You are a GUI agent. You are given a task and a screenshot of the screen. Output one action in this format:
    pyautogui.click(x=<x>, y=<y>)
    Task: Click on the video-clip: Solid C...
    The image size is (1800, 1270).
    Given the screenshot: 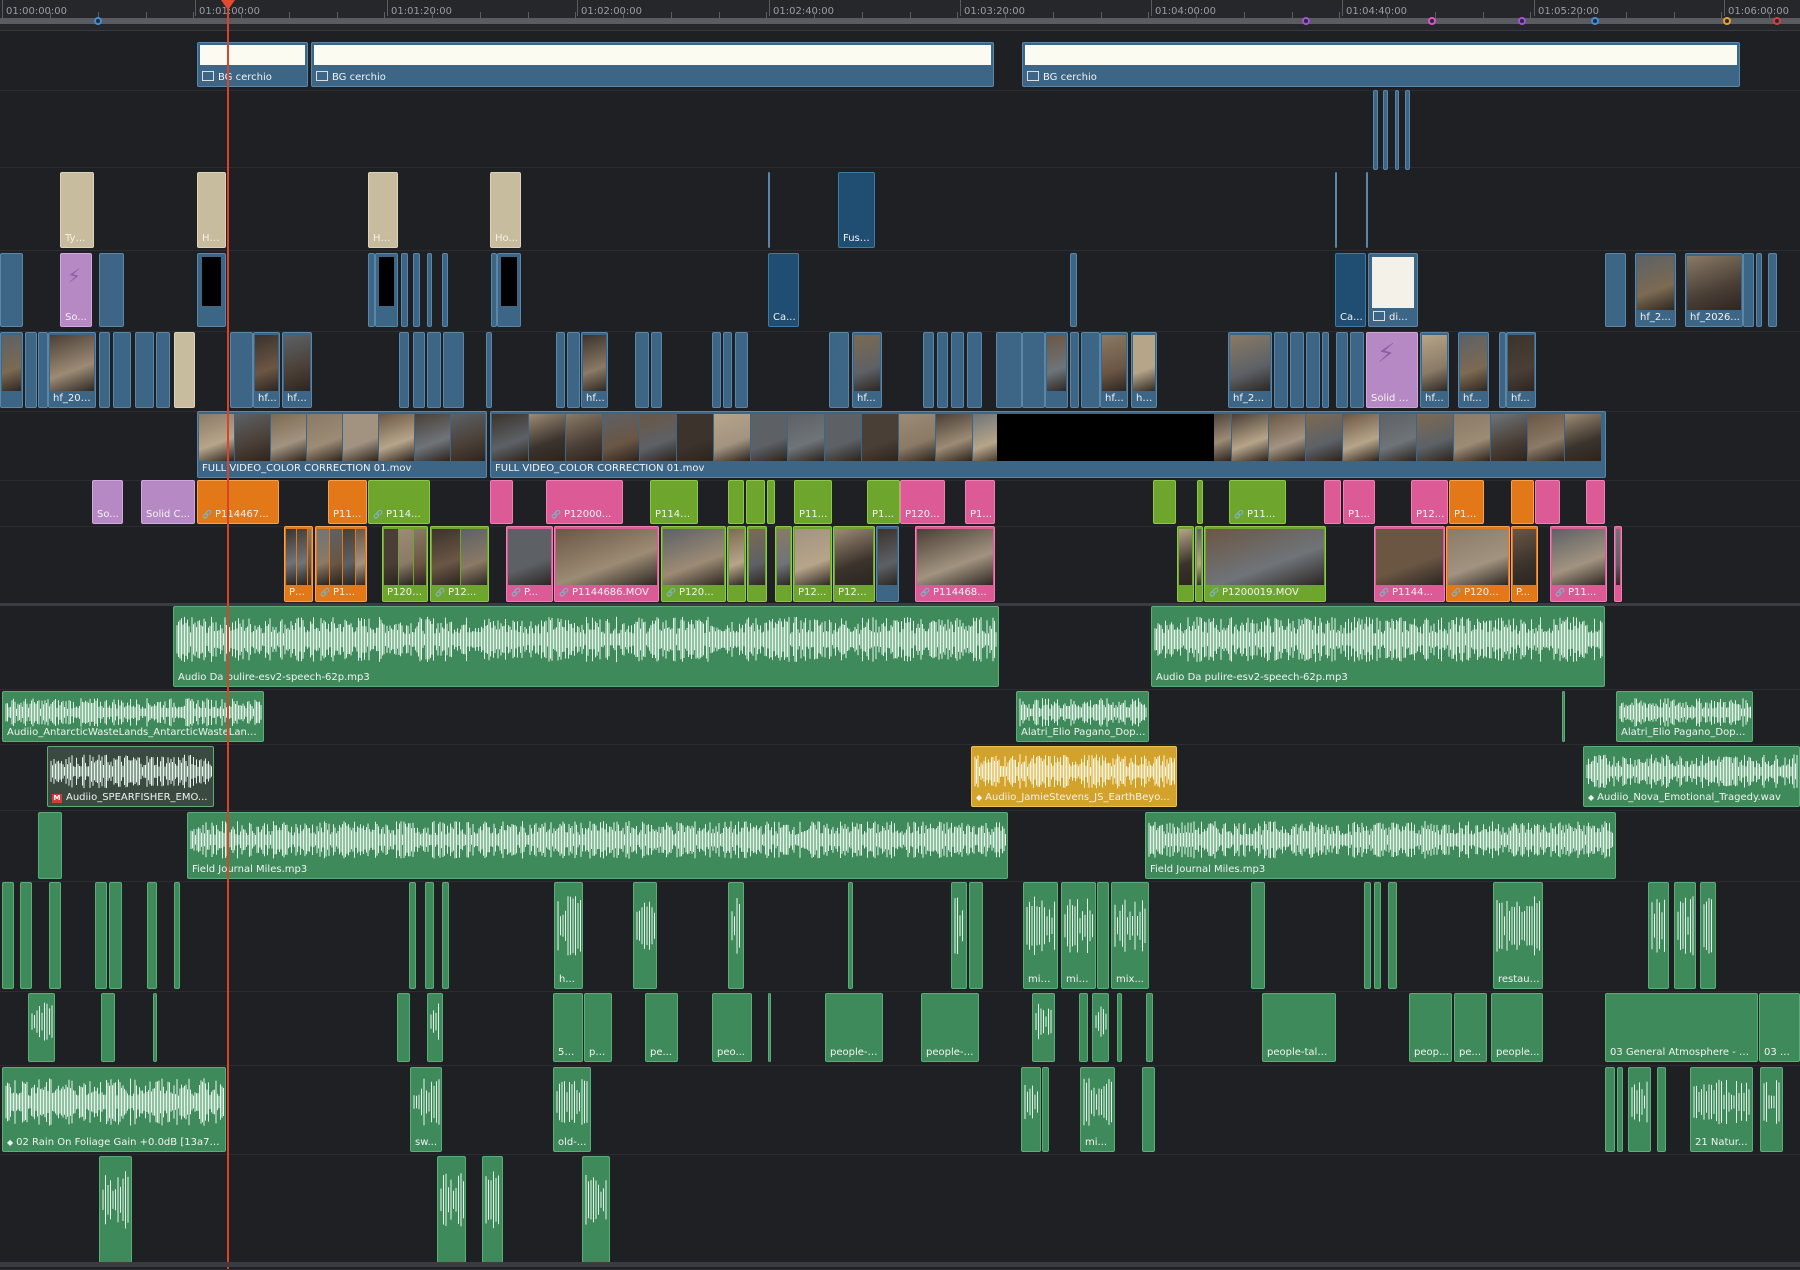 What is the action you would take?
    pyautogui.click(x=168, y=502)
    